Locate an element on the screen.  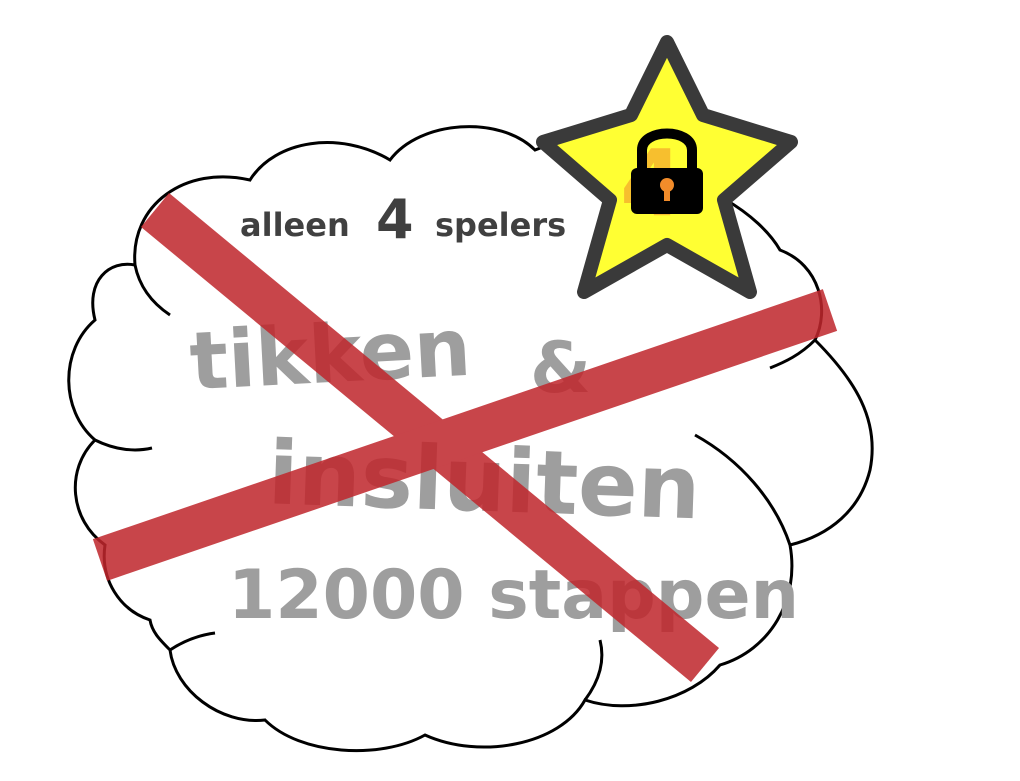
players-count-label: 4 is located at coordinates (395, 219).